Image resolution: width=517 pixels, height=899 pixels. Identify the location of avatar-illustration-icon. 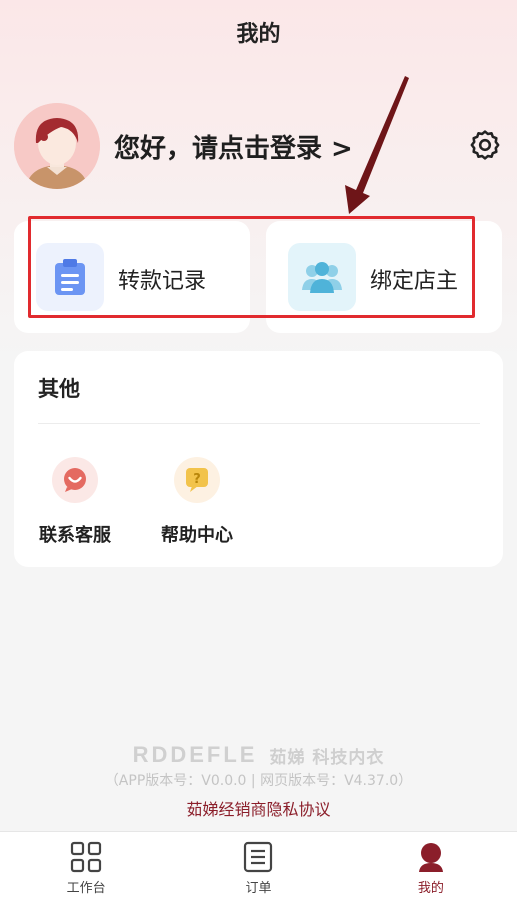
(57, 146).